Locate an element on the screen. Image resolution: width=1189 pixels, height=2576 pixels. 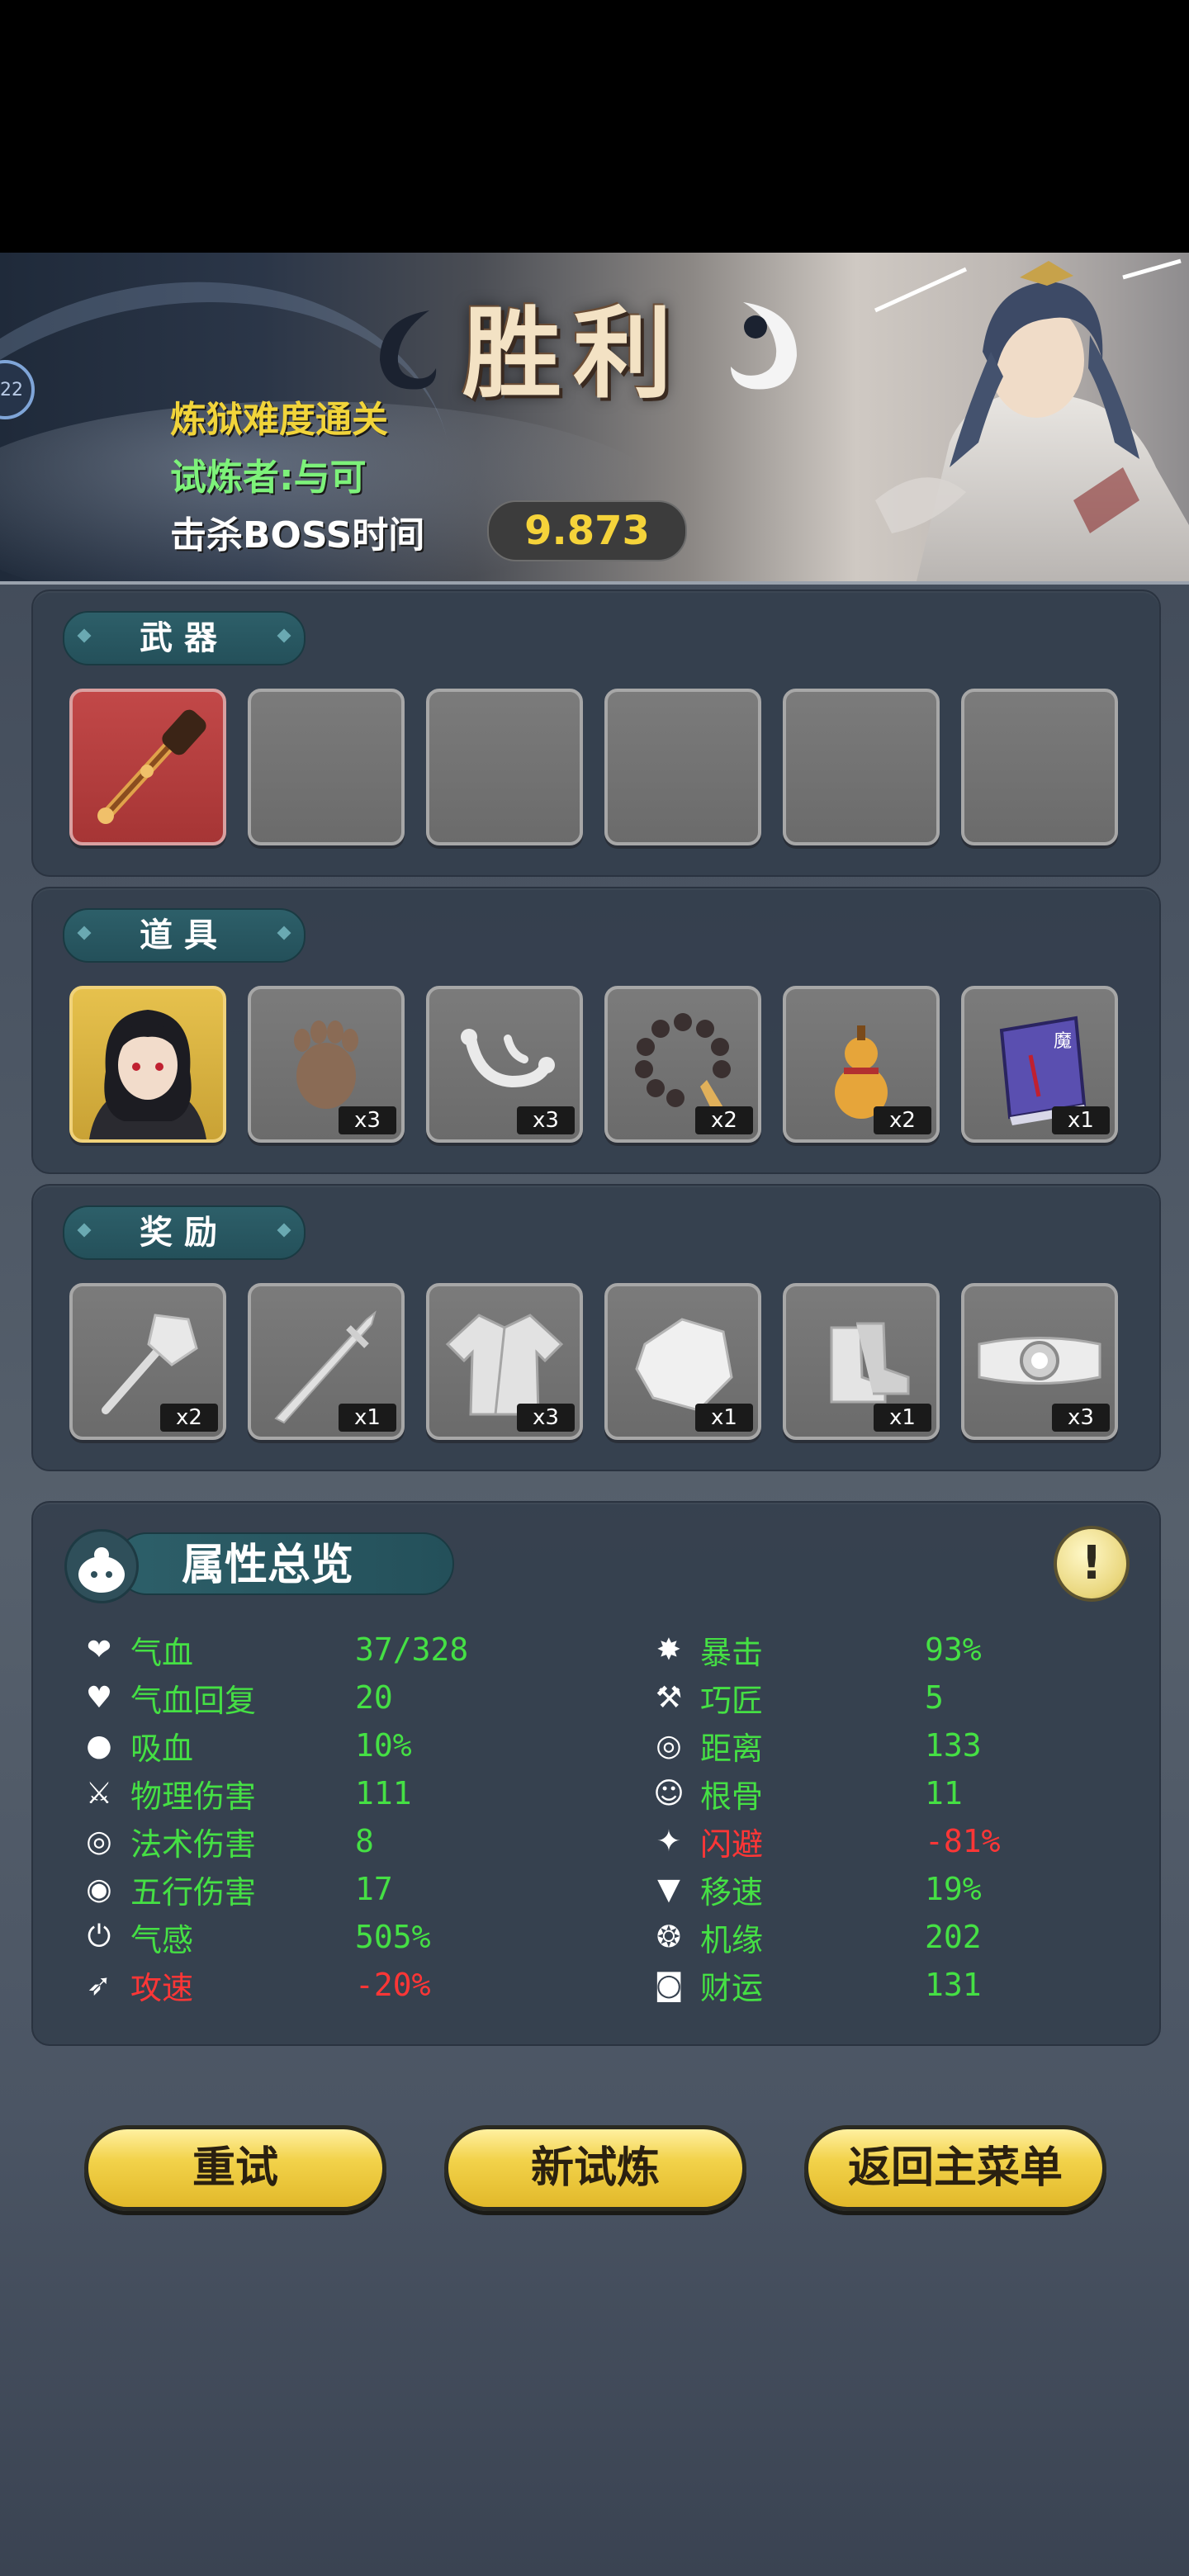
crit-icon: ✸ is located at coordinates (669, 1649).